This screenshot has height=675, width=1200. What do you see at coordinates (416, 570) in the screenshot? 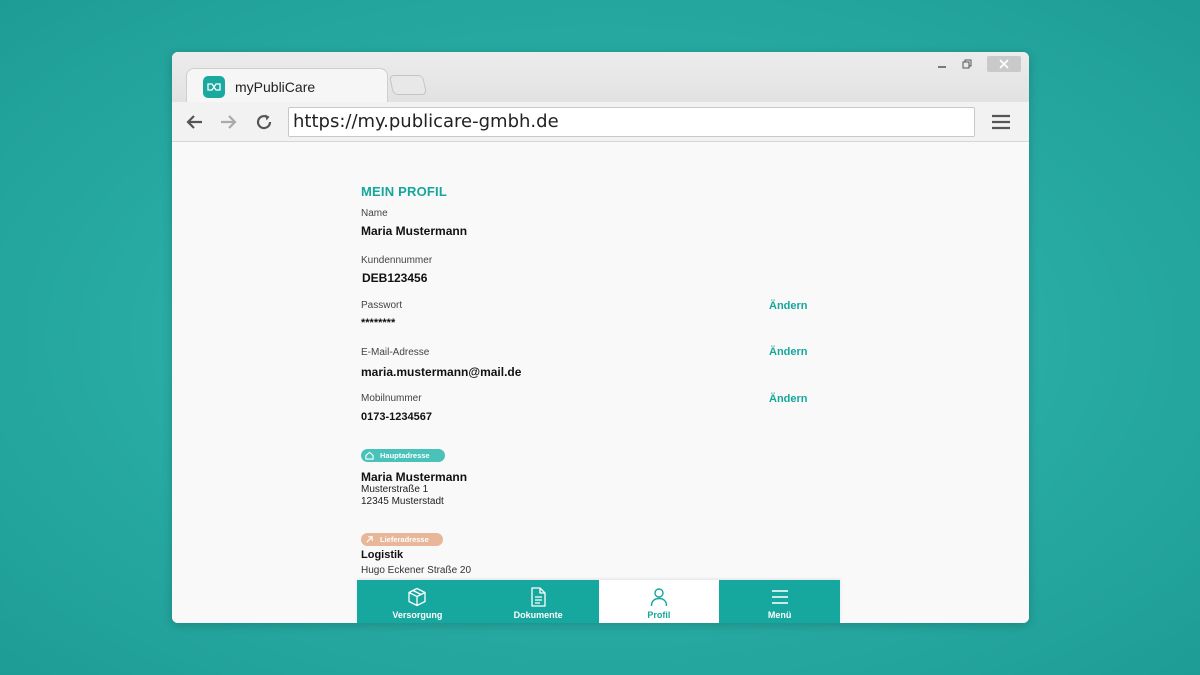
I see `delivery-address-street: Hugo Eckener Straße 20` at bounding box center [416, 570].